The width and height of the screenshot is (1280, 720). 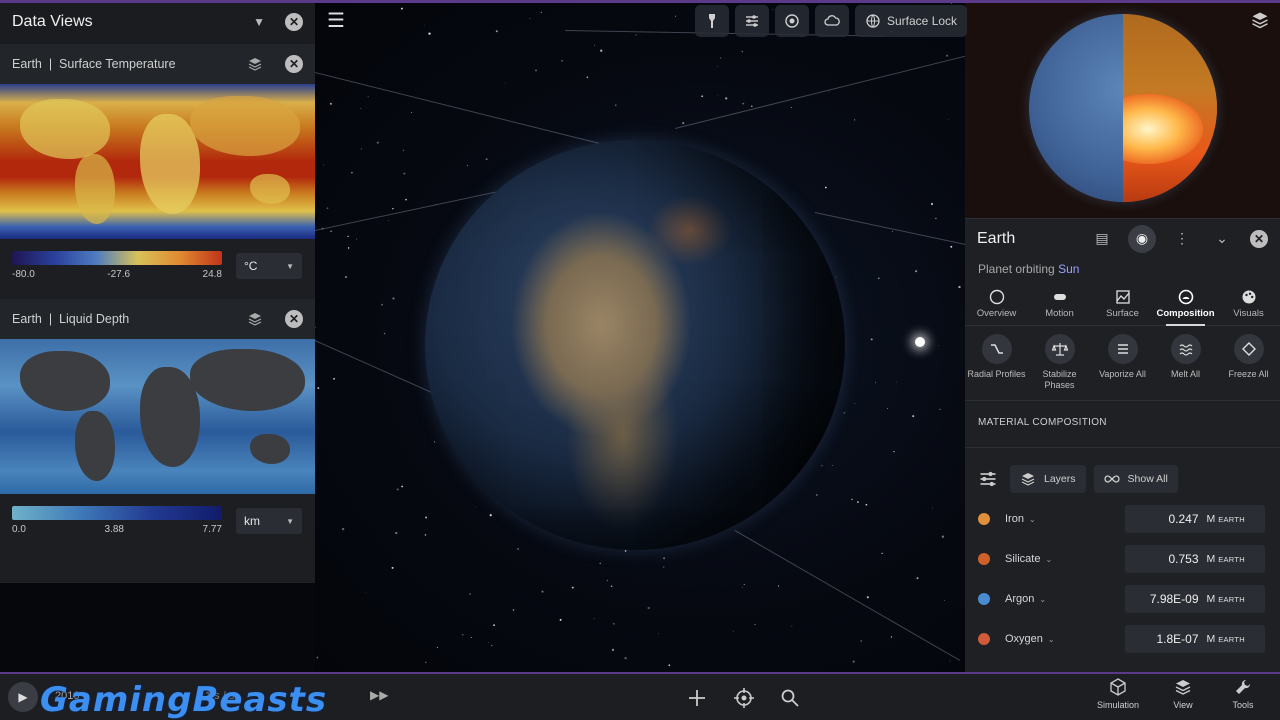 I want to click on unit-value: km, so click(x=252, y=521).